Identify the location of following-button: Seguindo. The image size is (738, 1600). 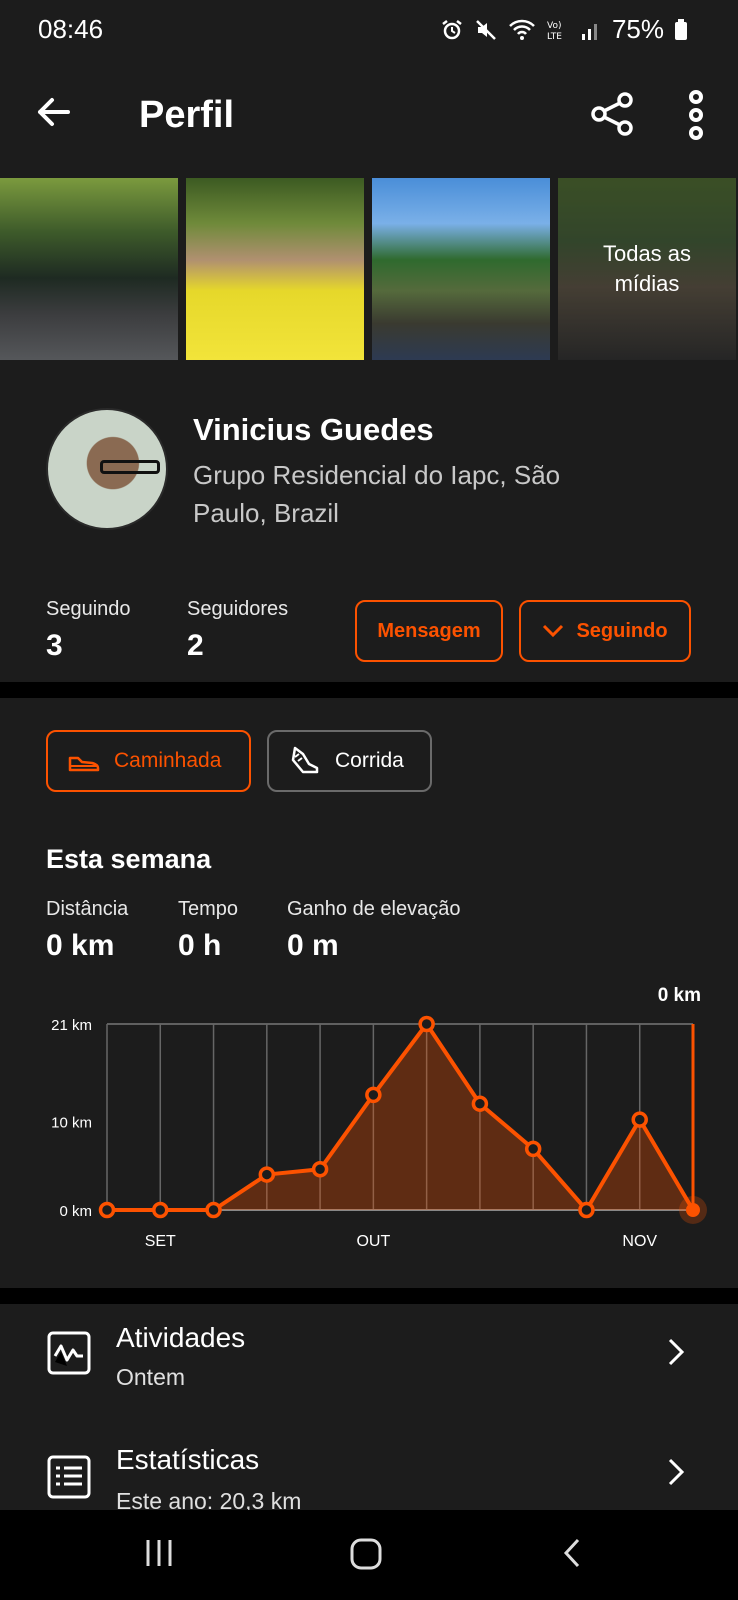
(605, 631).